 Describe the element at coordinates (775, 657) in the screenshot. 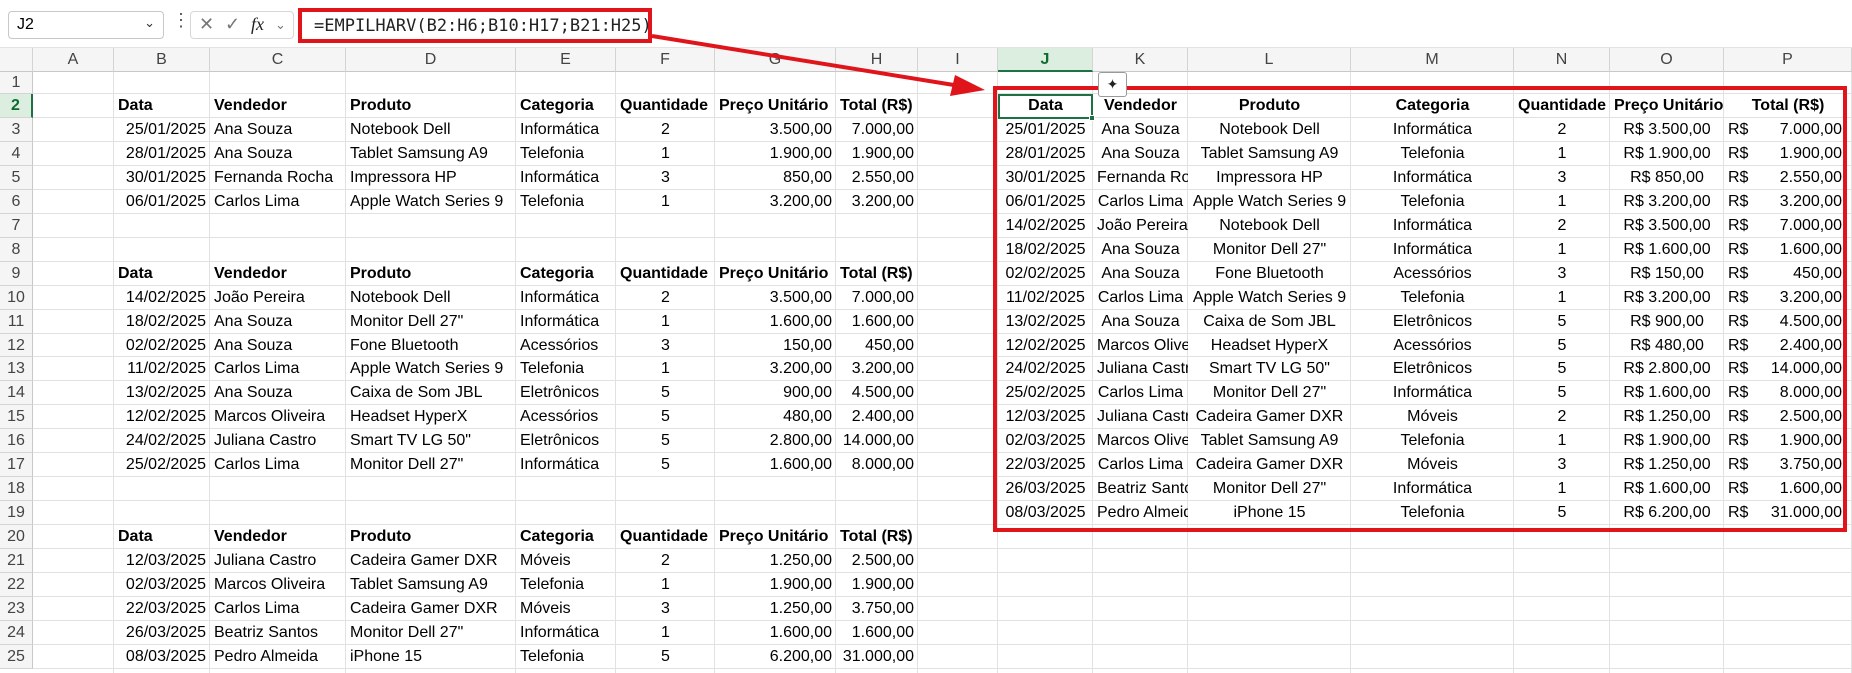

I see `table-cell: 6.200,00` at that location.